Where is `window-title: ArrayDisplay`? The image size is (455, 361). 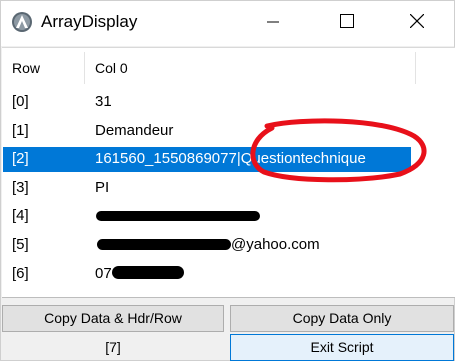
window-title: ArrayDisplay is located at coordinates (89, 21).